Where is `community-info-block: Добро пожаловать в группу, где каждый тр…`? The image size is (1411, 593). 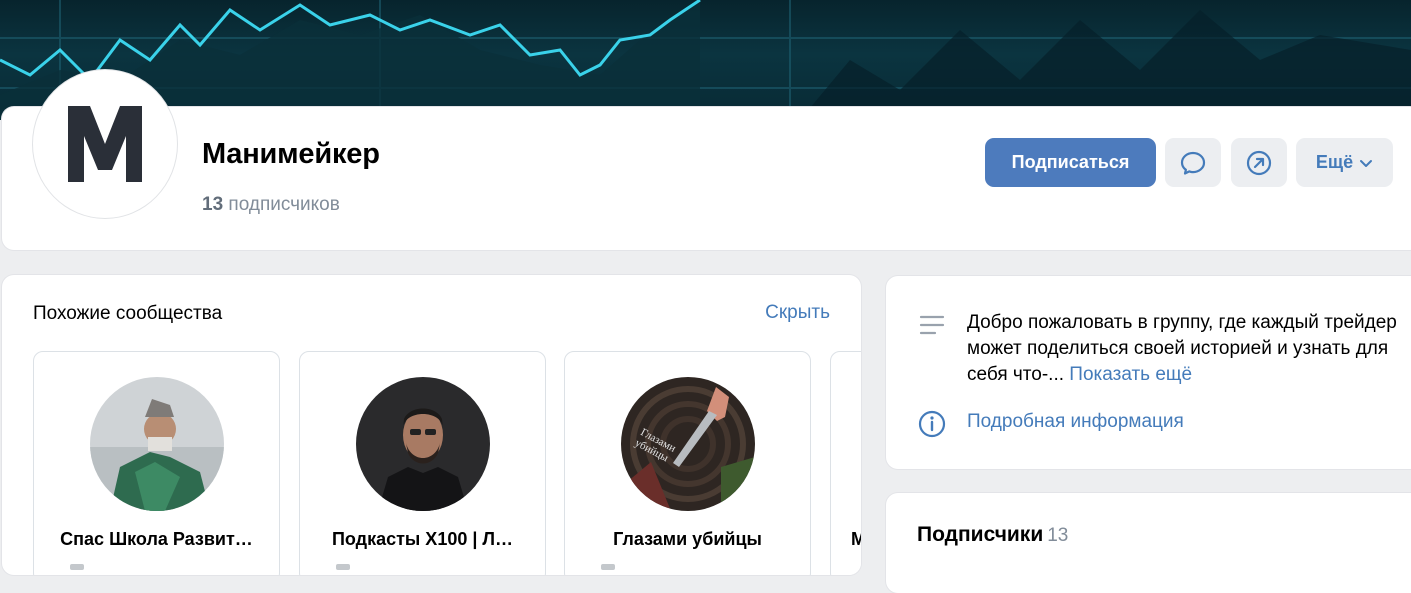 community-info-block: Добро пожаловать в группу, где каждый тр… is located at coordinates (1148, 372).